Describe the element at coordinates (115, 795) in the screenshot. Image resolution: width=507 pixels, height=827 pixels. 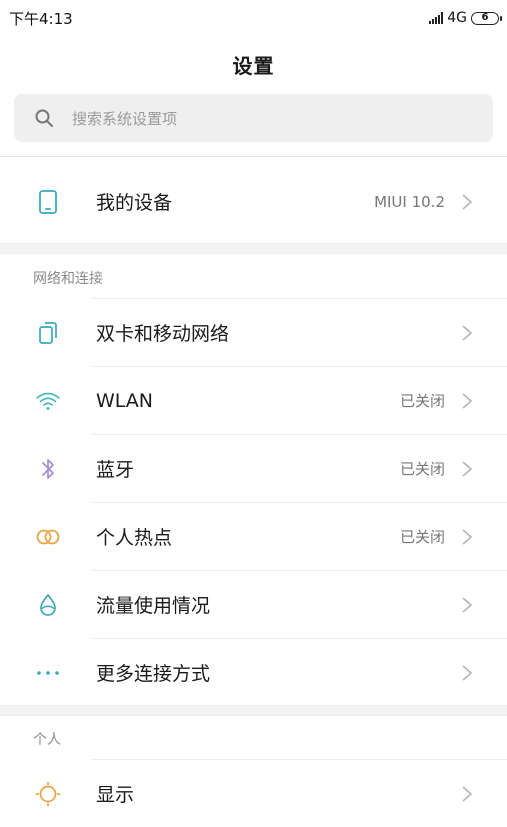
I see `row-label: 显示` at that location.